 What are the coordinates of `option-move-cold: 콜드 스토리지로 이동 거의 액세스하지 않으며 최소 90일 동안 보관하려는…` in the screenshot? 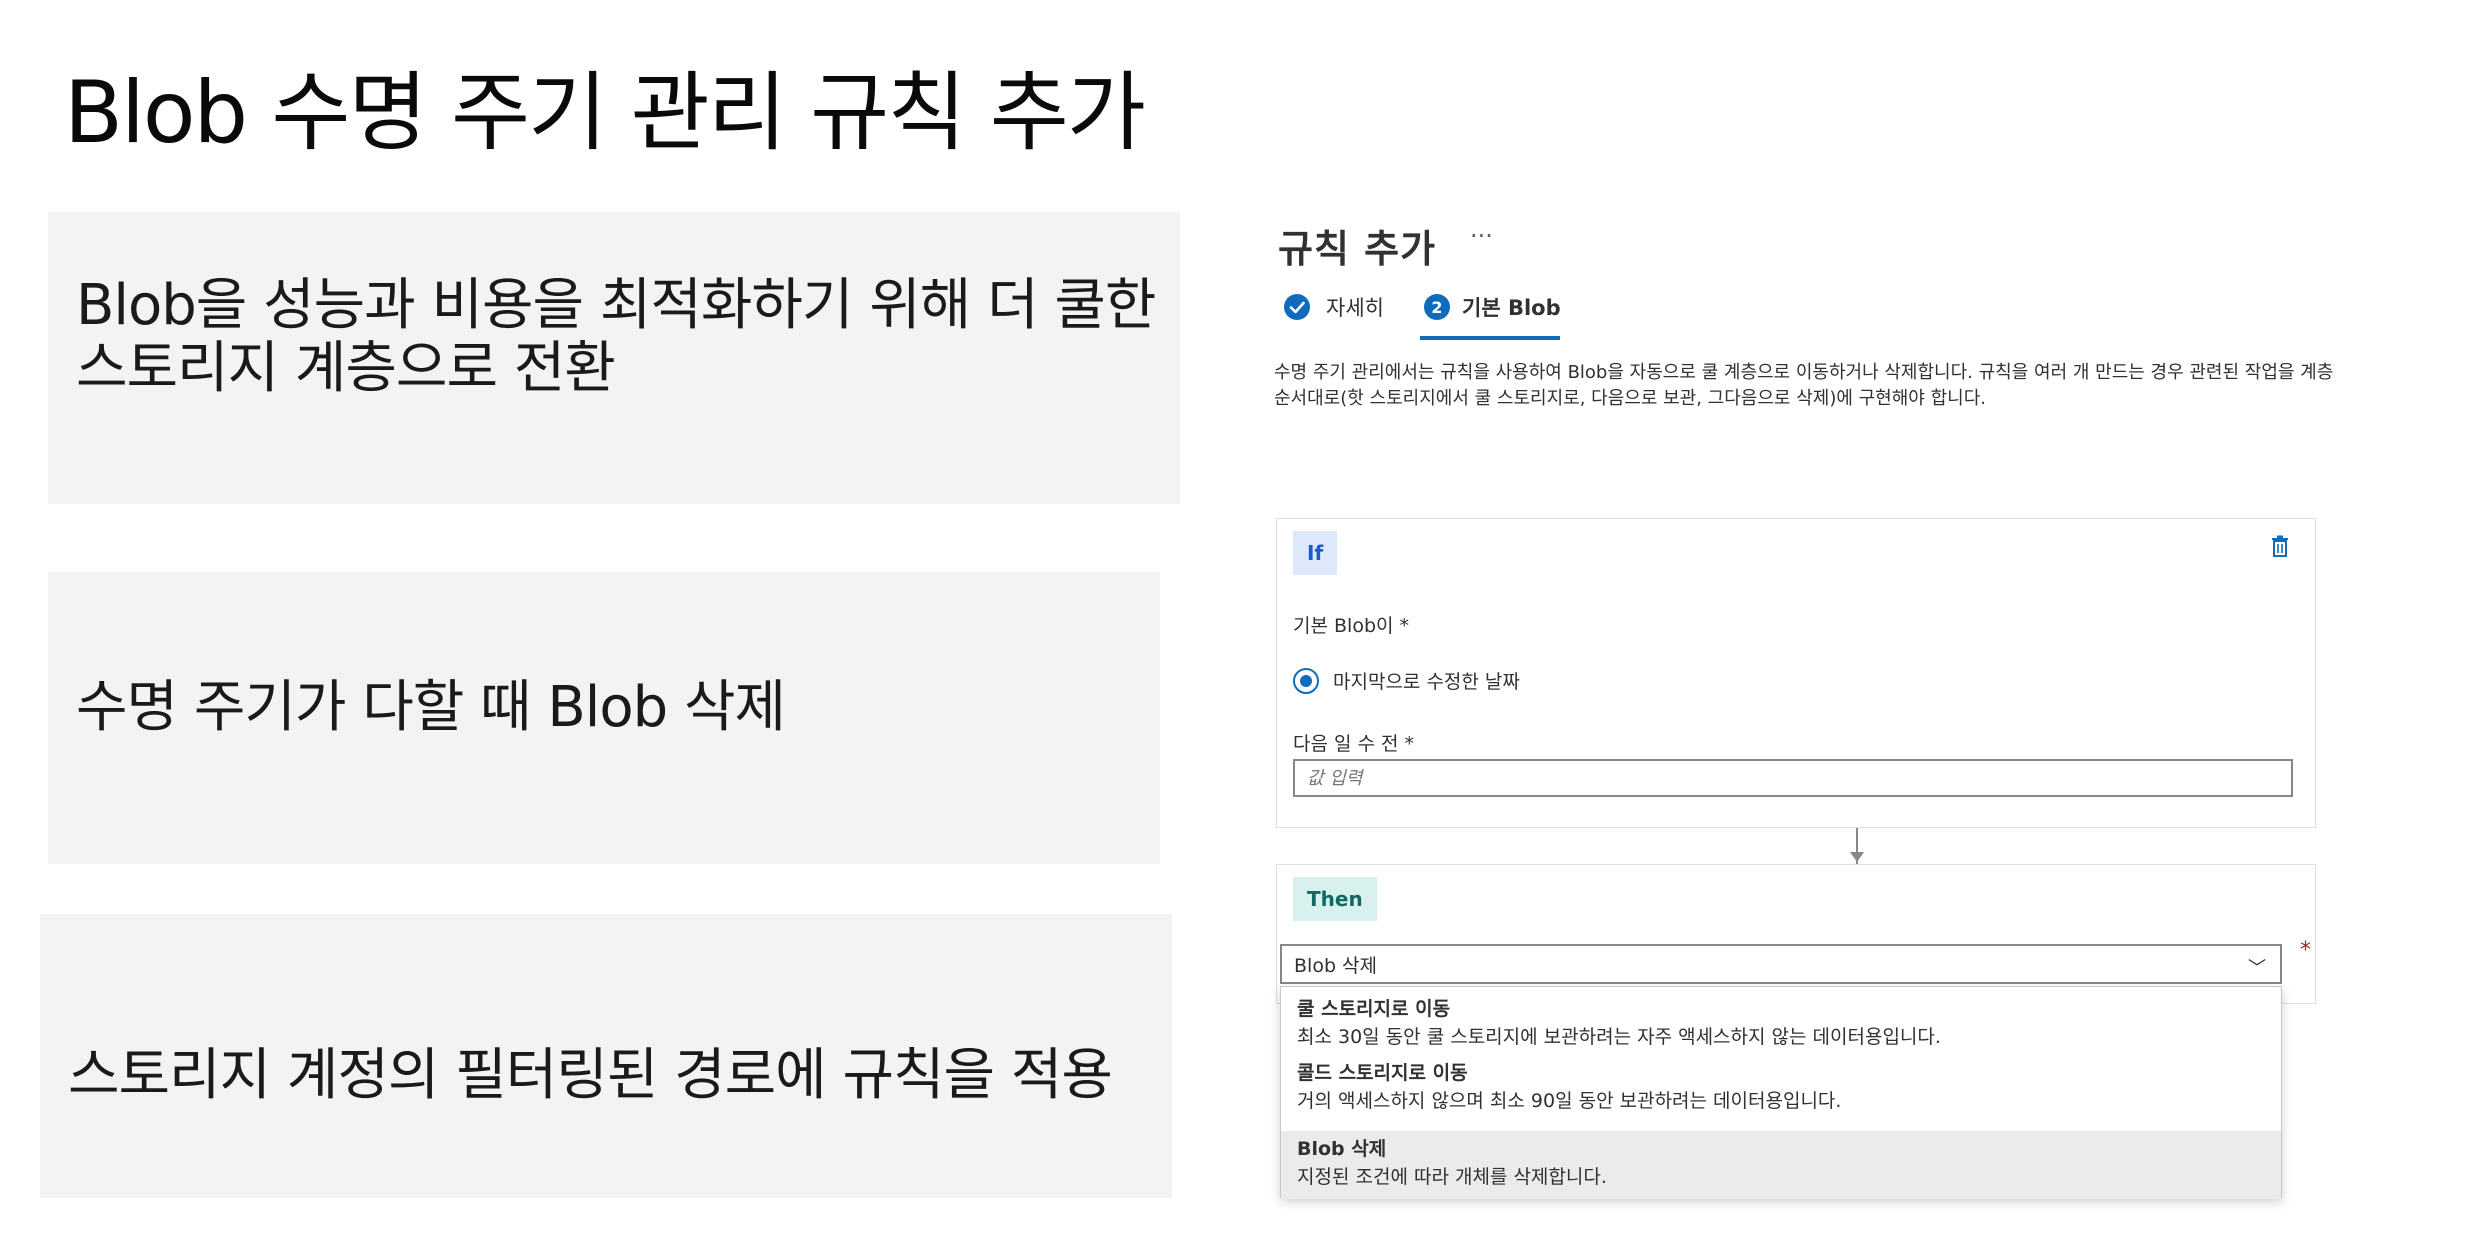 It's located at (1781, 1087).